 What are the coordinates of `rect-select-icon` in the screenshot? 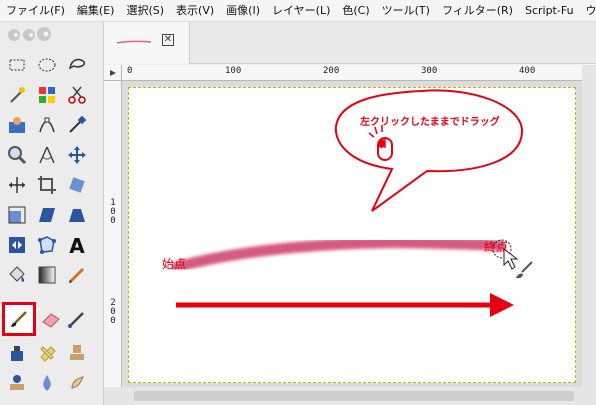 It's located at (17, 65).